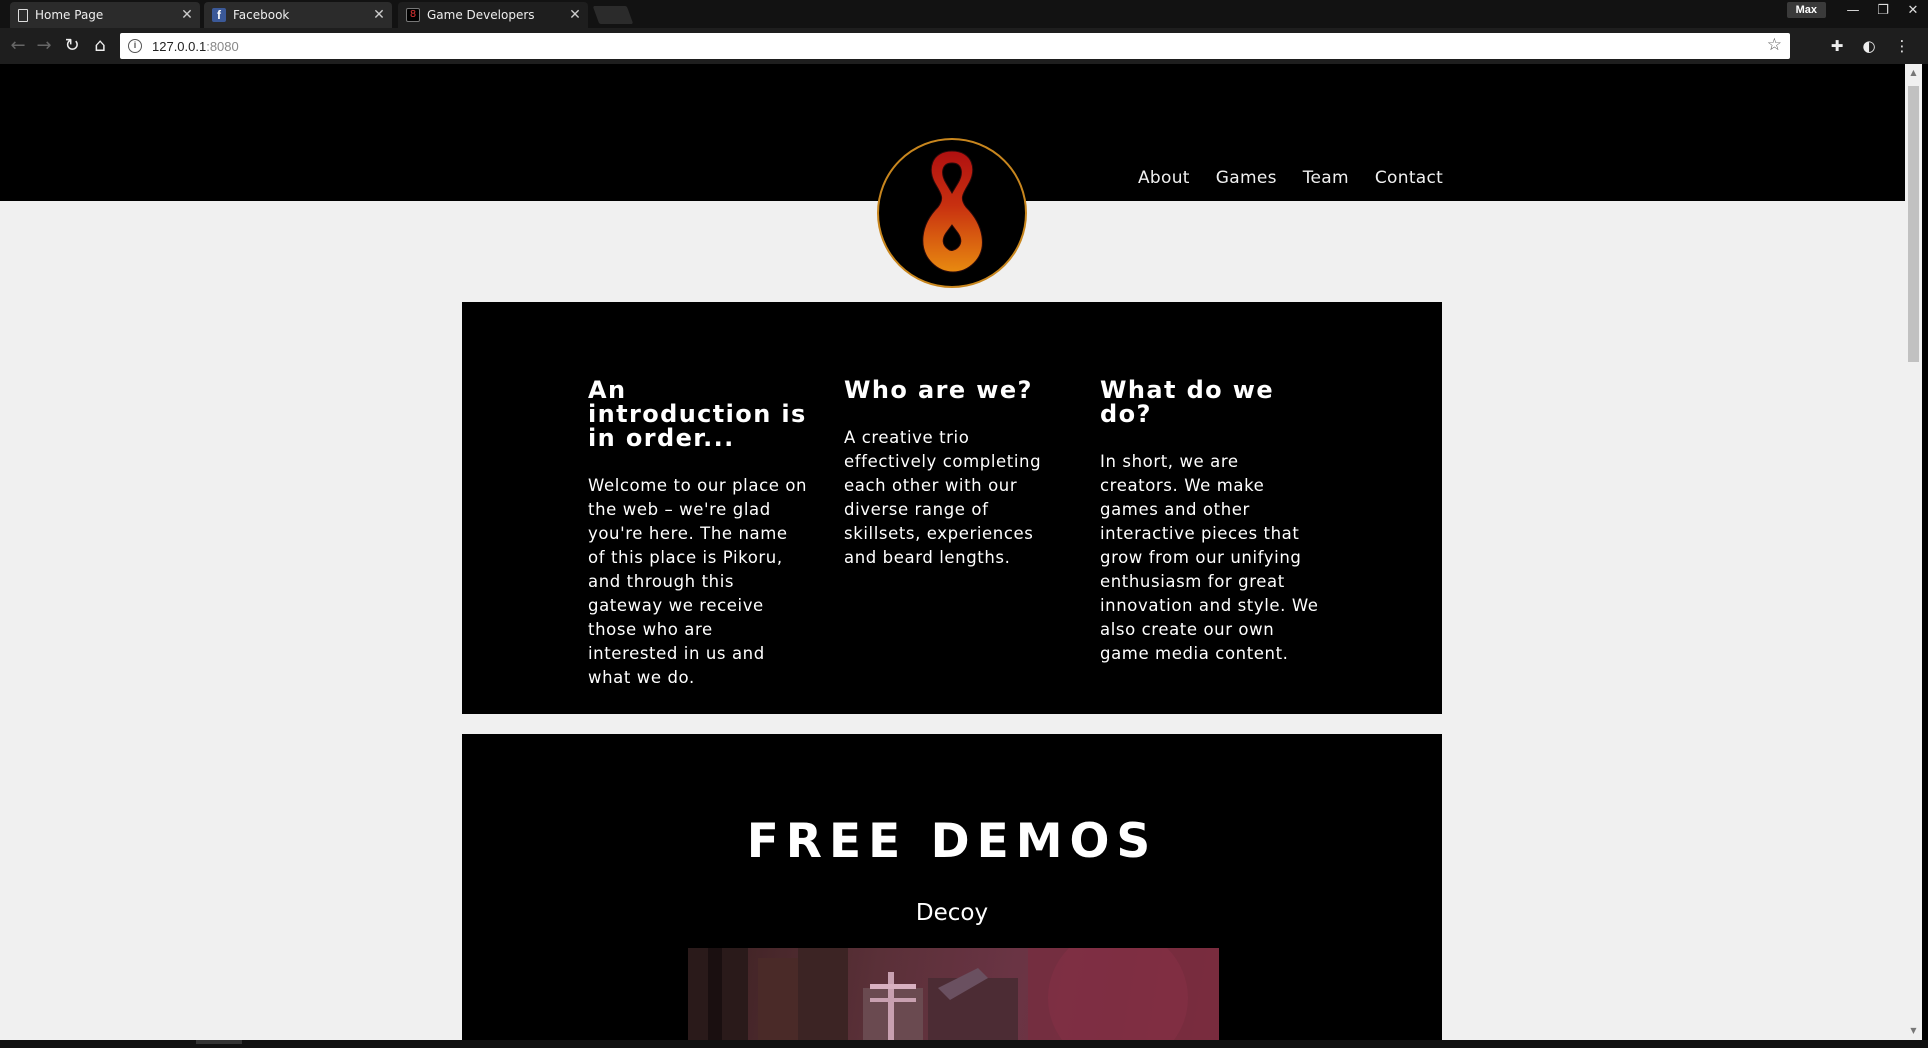 This screenshot has width=1928, height=1048. Describe the element at coordinates (938, 390) in the screenshot. I see `column-heading: Who are we?` at that location.